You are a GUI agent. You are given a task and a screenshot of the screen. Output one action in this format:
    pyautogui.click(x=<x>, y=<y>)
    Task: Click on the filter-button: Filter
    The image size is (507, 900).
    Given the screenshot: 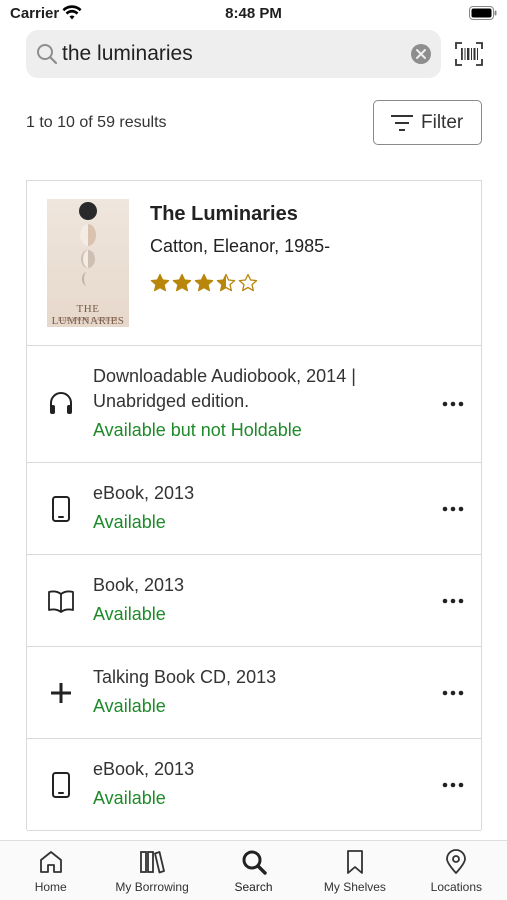 What is the action you would take?
    pyautogui.click(x=427, y=122)
    